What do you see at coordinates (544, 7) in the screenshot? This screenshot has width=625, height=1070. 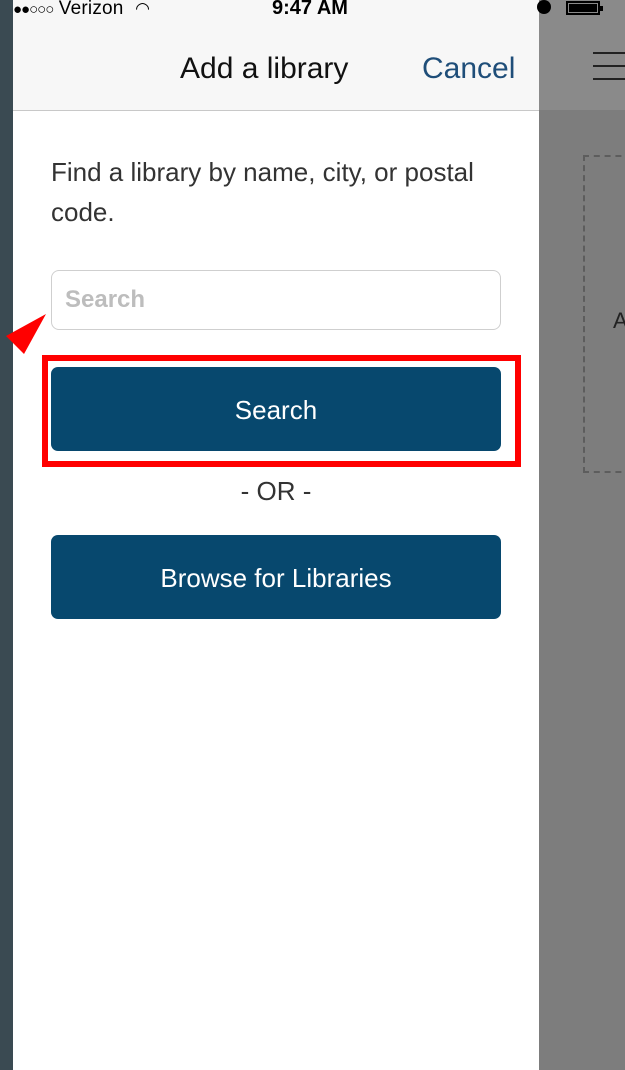 I see `alarm-icon` at bounding box center [544, 7].